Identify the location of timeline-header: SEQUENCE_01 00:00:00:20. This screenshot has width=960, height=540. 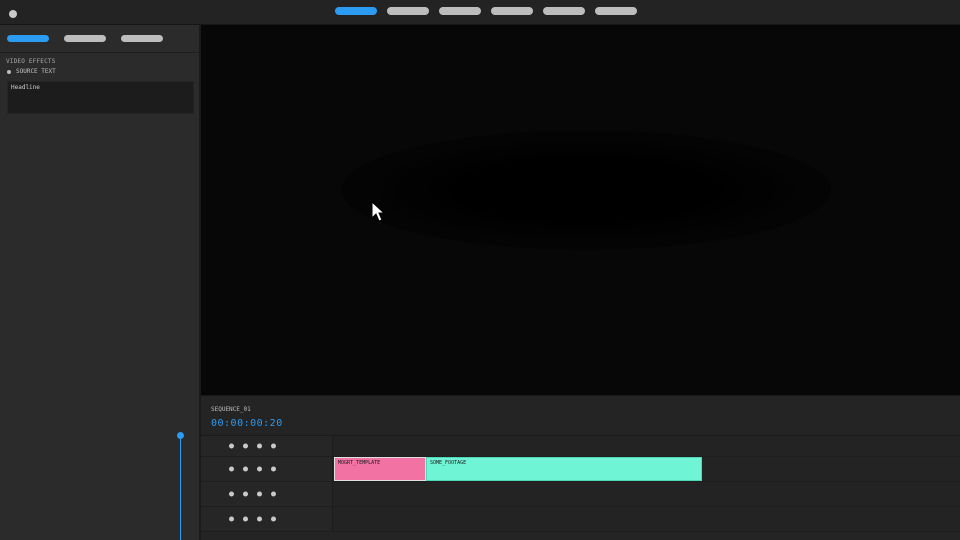
(580, 415).